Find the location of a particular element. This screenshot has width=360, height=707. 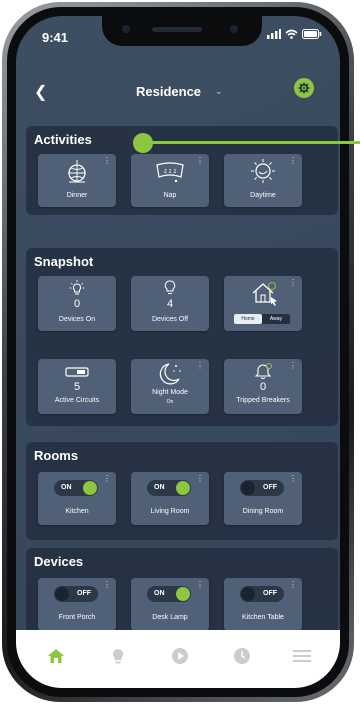

tripped-breakers-label: Tripped Breakers is located at coordinates (263, 400).